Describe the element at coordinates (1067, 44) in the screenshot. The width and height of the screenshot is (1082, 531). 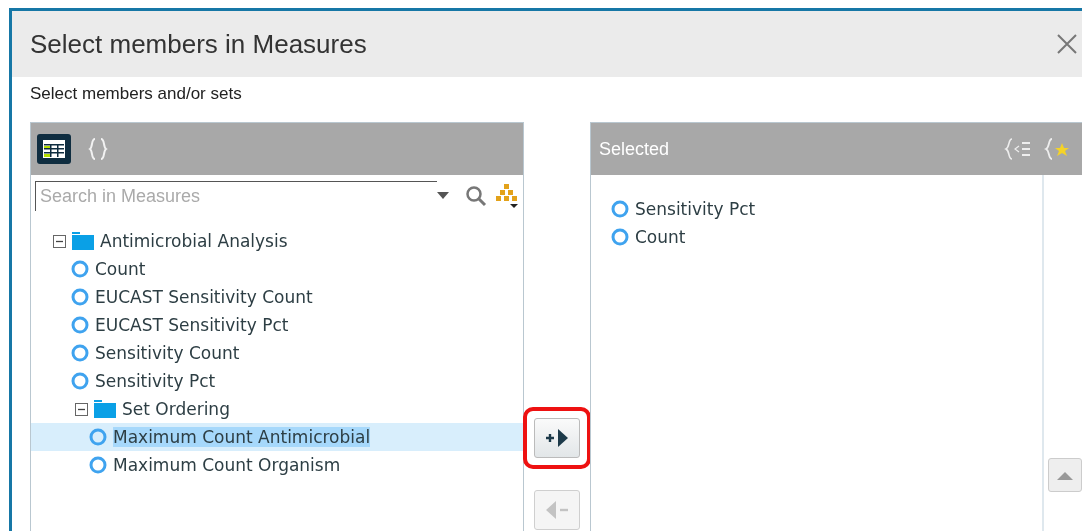
I see `close-icon` at that location.